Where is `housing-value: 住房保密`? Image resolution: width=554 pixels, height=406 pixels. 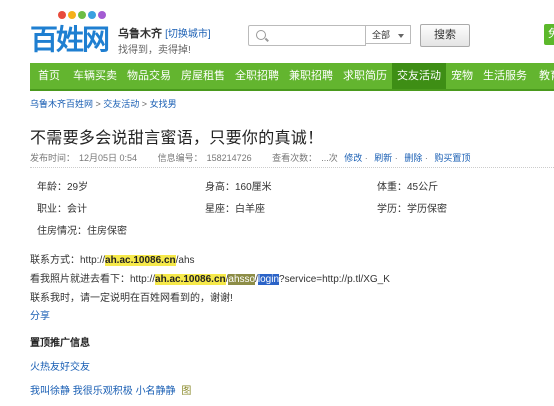 housing-value: 住房保密 is located at coordinates (107, 231).